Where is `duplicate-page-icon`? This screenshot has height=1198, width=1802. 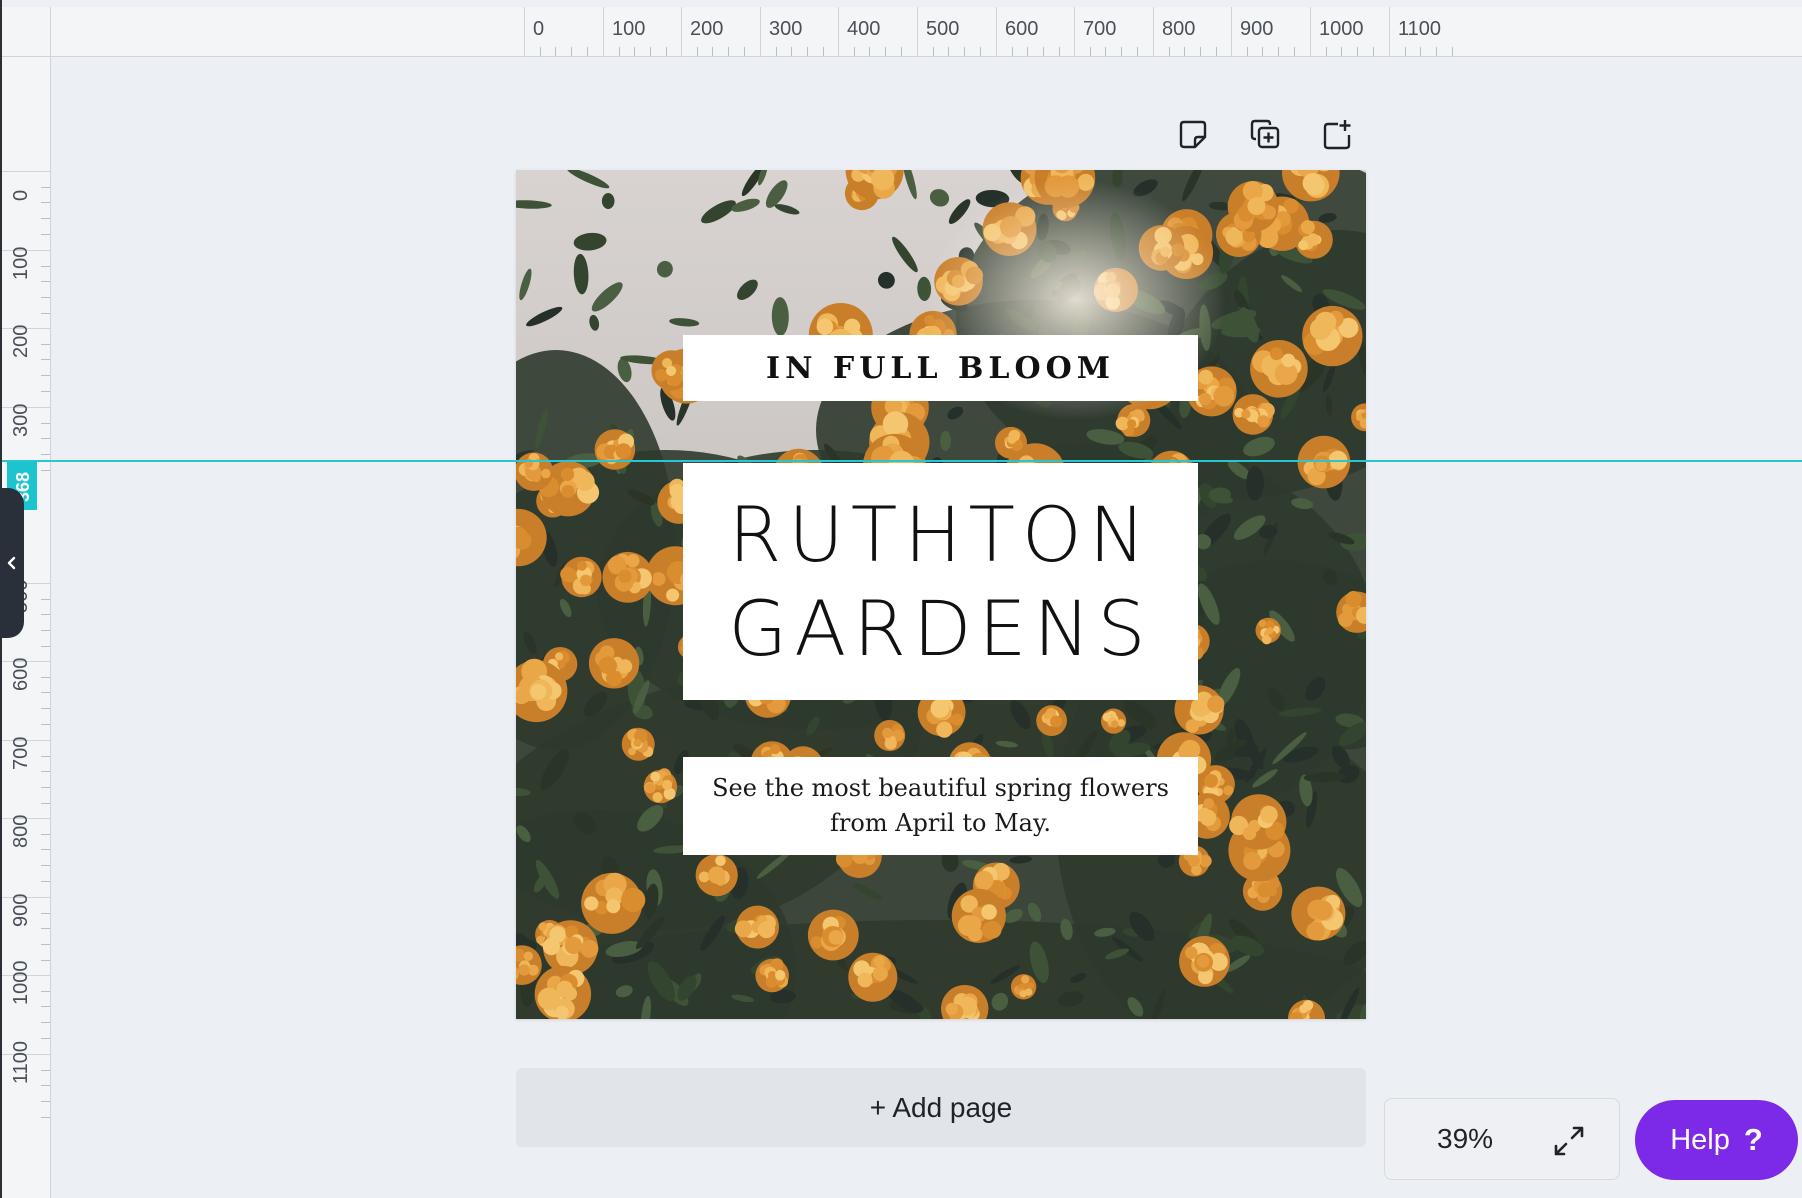 duplicate-page-icon is located at coordinates (1265, 134).